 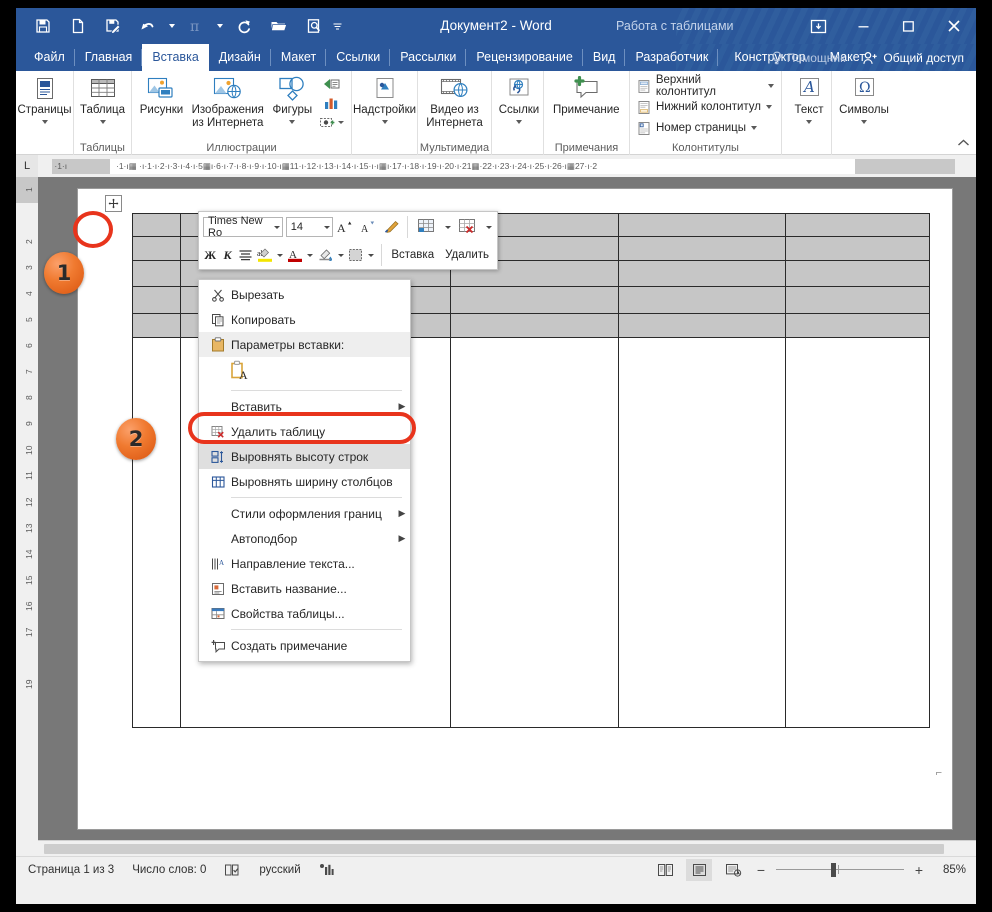 I want to click on keep-text-only-paste-icon: A, so click(x=241, y=372).